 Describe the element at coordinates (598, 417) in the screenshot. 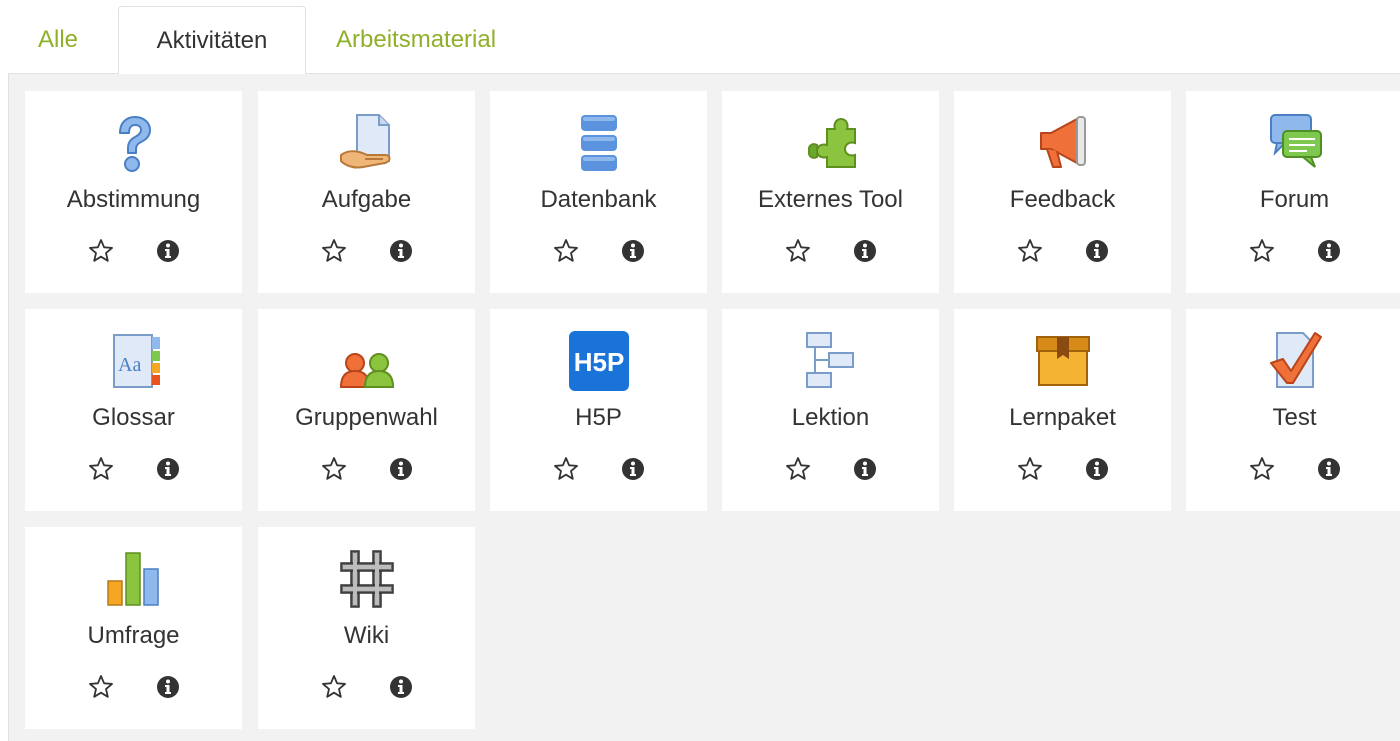

I see `activity-label: H5P` at that location.